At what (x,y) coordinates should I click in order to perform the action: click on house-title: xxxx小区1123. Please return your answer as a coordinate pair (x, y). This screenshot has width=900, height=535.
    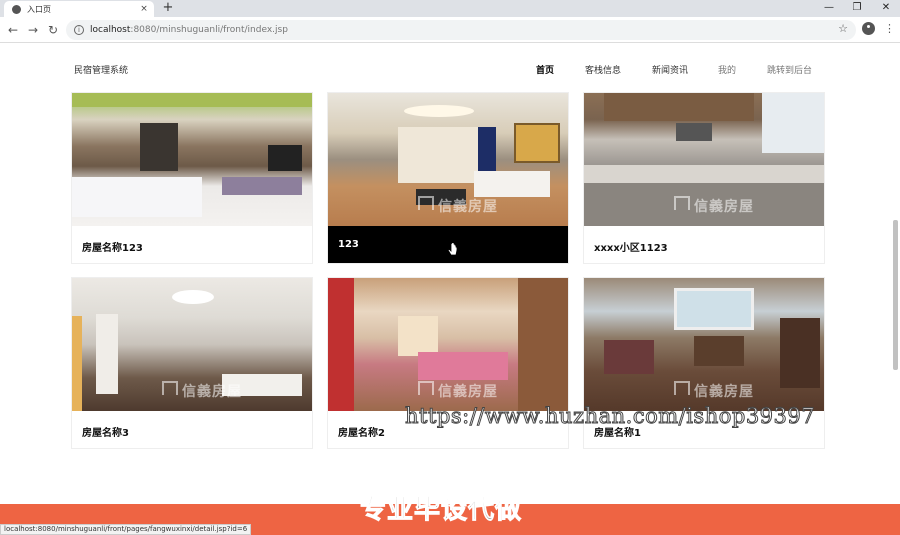
    Looking at the image, I should click on (631, 248).